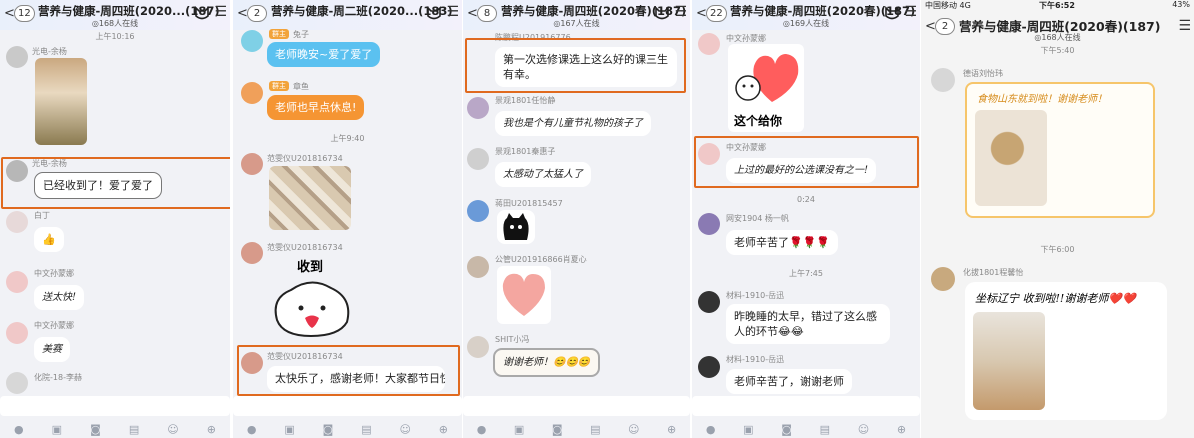 This screenshot has width=1194, height=438. Describe the element at coordinates (49, 239) in the screenshot. I see `message-bubble: 👍` at that location.